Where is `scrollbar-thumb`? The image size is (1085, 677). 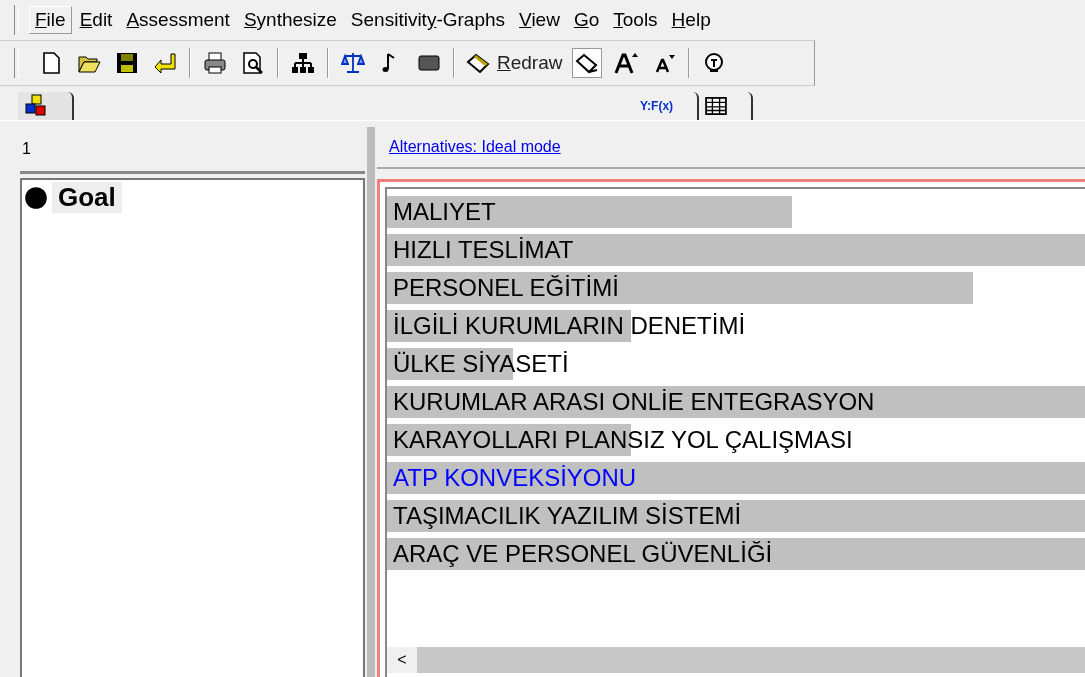
scrollbar-thumb is located at coordinates (751, 660).